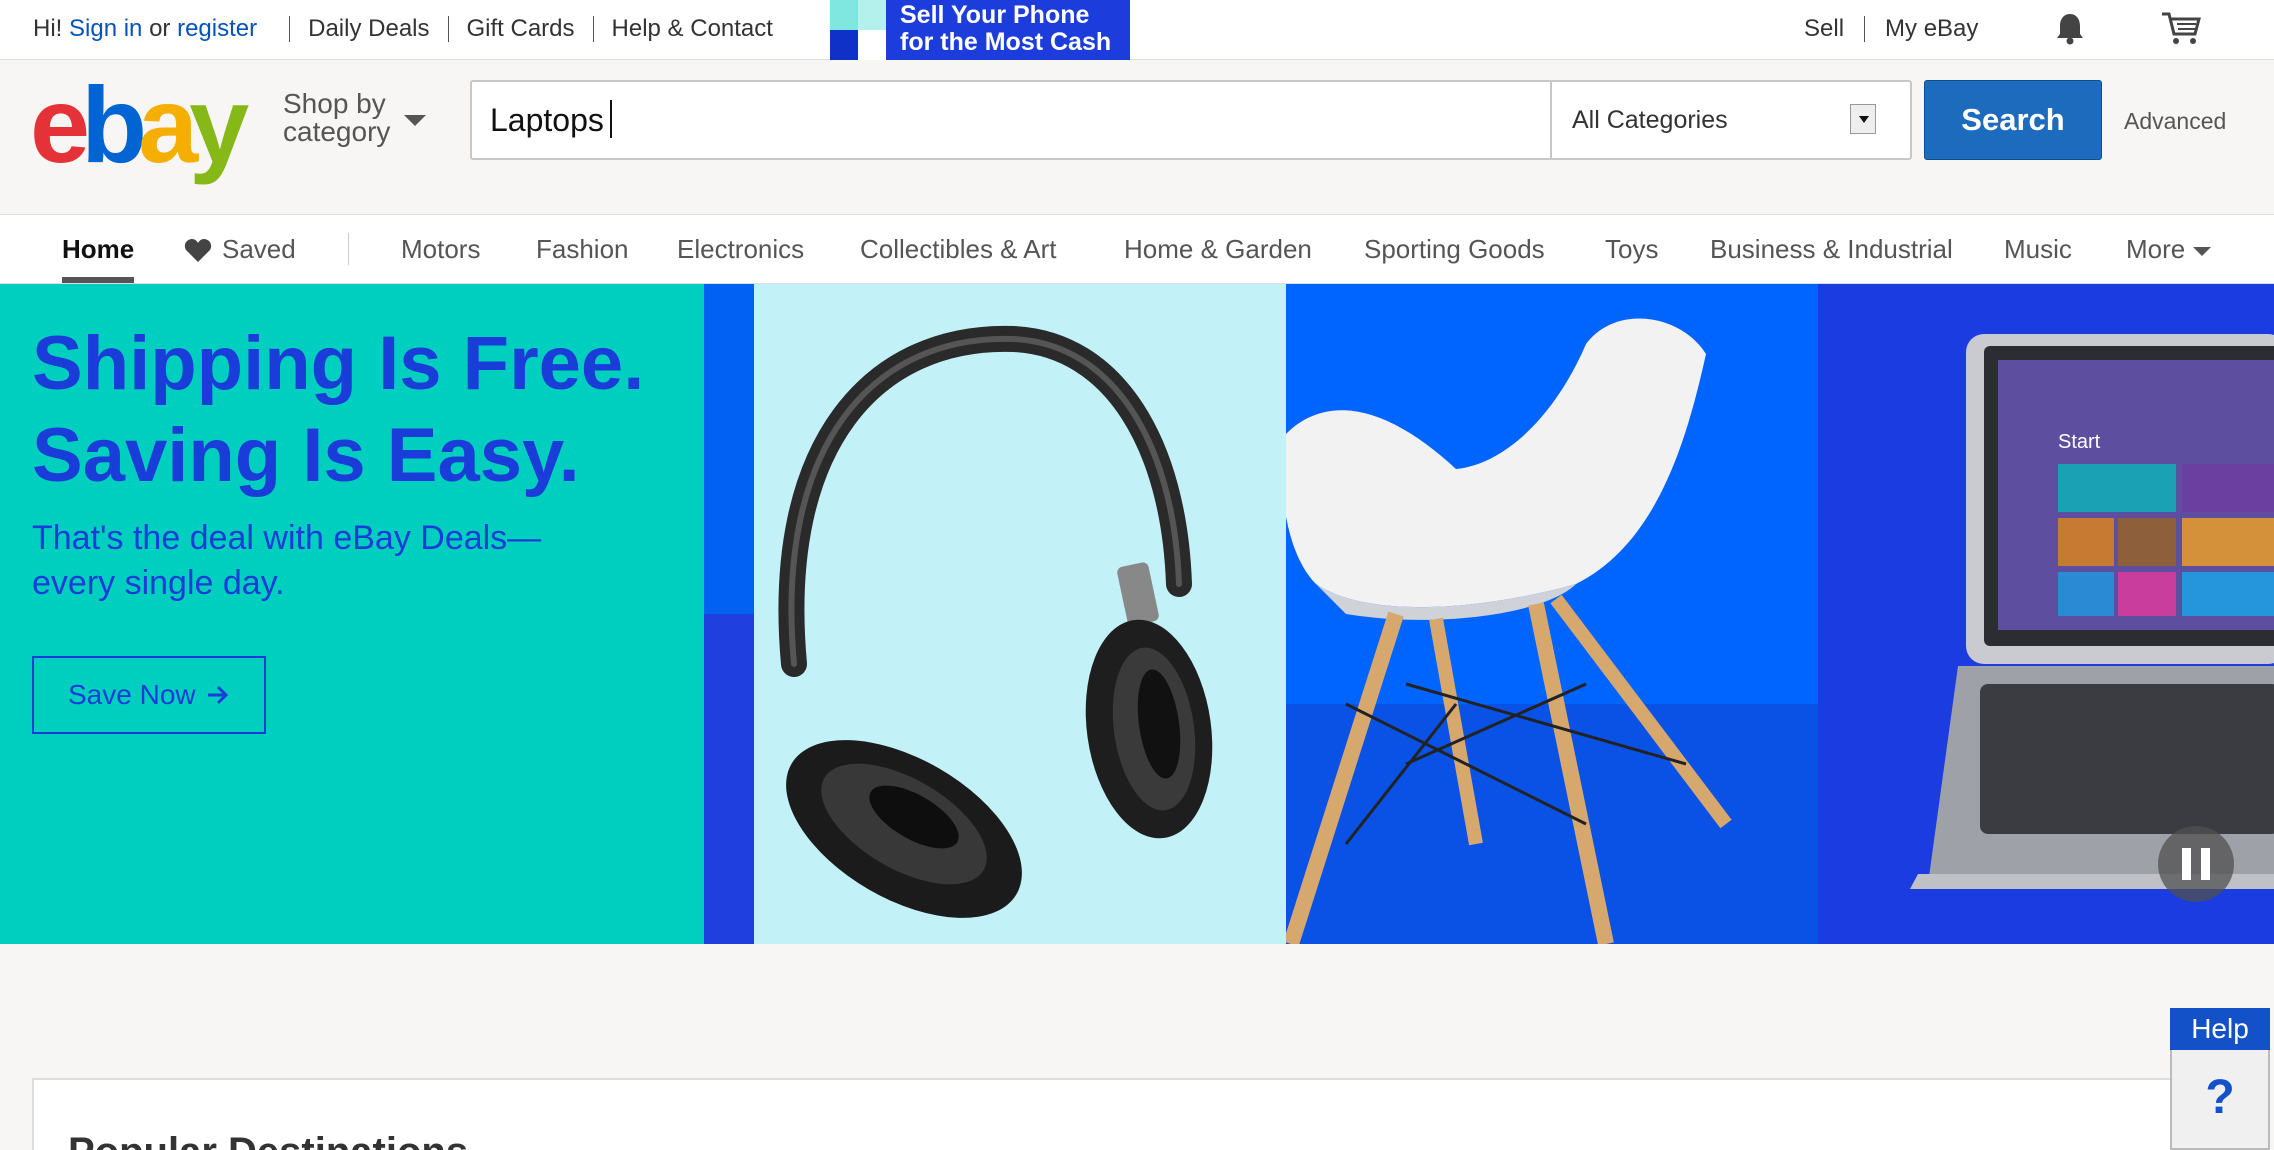 This screenshot has height=1150, width=2274. I want to click on logo-letter: e, so click(60, 124).